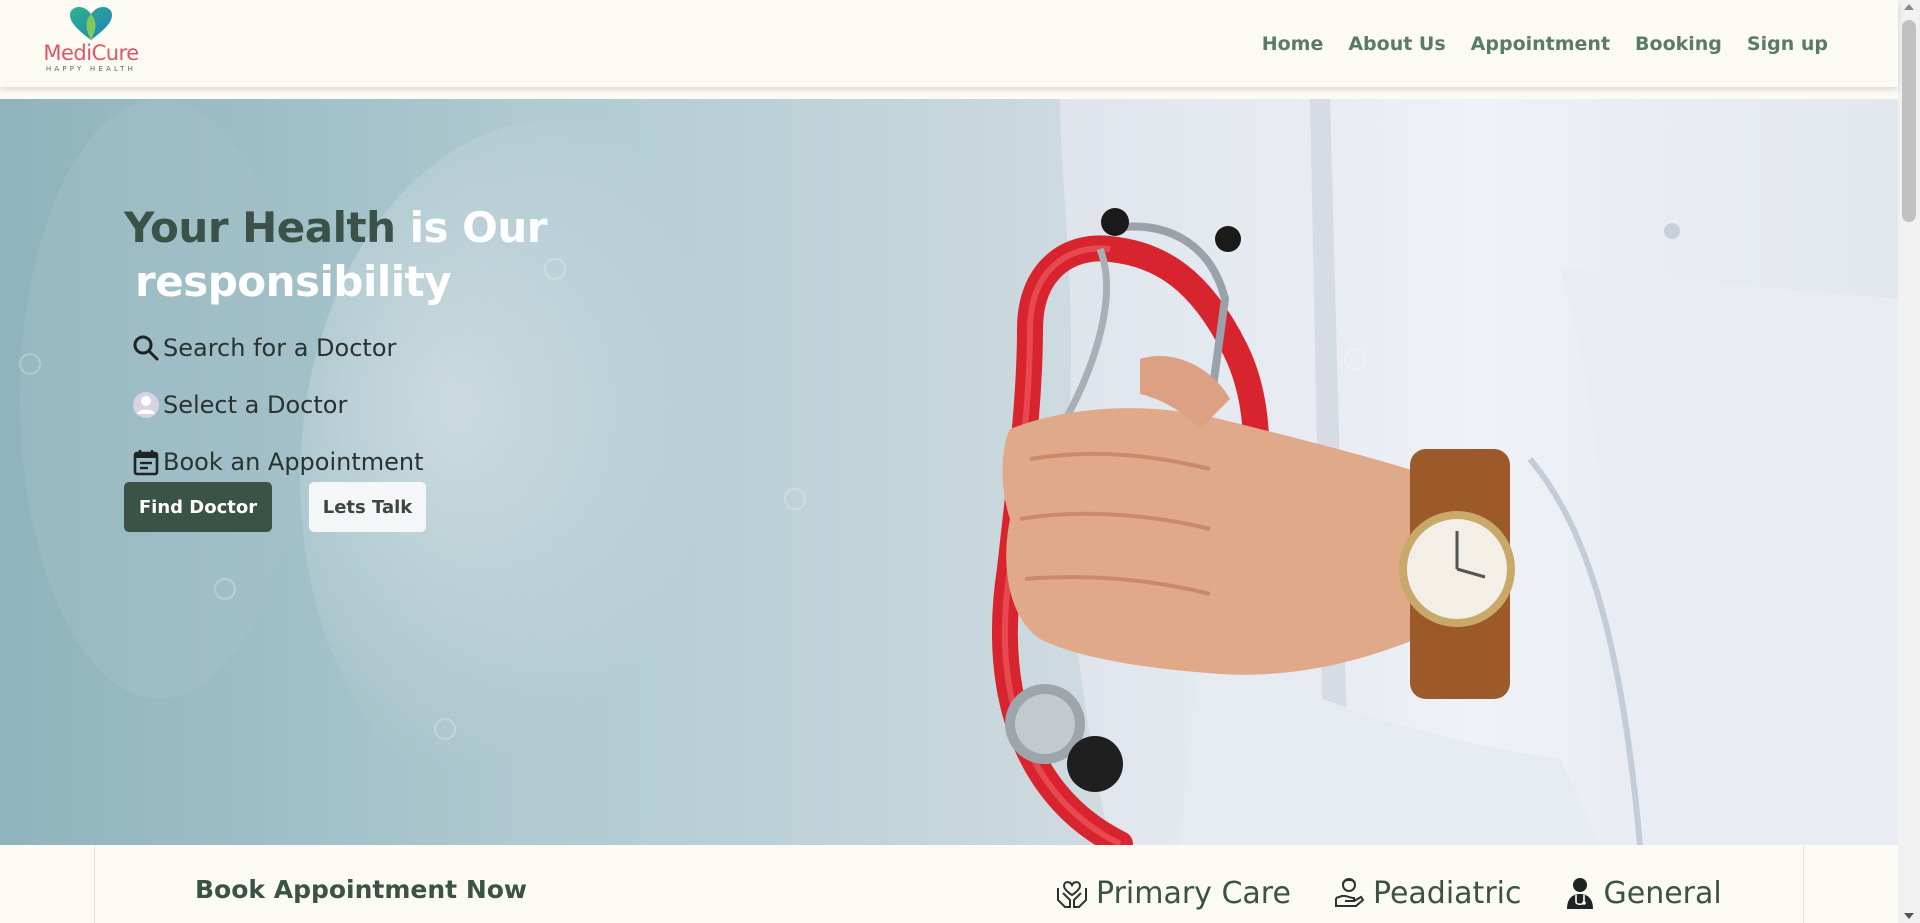 The height and width of the screenshot is (923, 1920). What do you see at coordinates (1193, 893) in the screenshot?
I see `category-primary-care-label: Primary Care` at bounding box center [1193, 893].